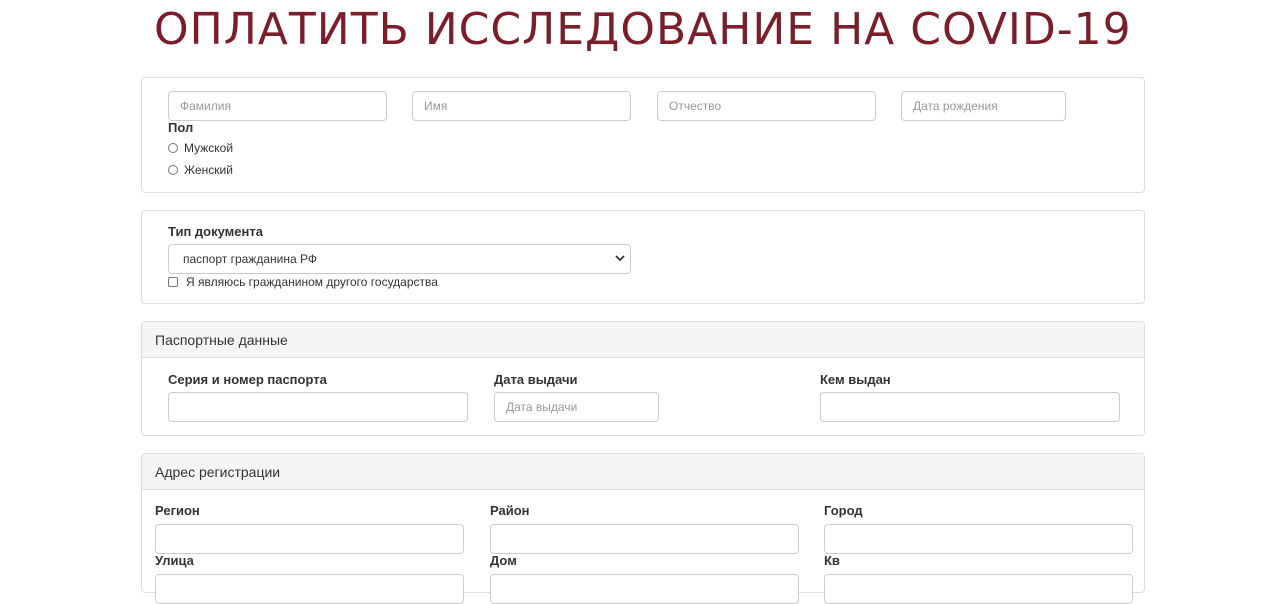 This screenshot has width=1280, height=604. What do you see at coordinates (644, 589) in the screenshot?
I see `house-input` at bounding box center [644, 589].